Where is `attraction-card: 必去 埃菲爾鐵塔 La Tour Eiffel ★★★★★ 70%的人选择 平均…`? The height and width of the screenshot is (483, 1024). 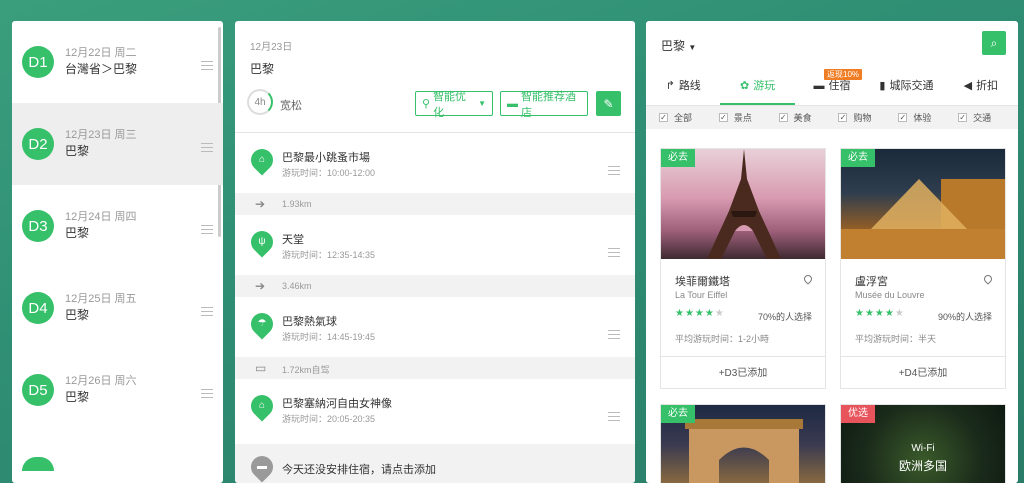 attraction-card: 必去 埃菲爾鐵塔 La Tour Eiffel ★★★★★ 70%的人选择 平均… is located at coordinates (743, 268).